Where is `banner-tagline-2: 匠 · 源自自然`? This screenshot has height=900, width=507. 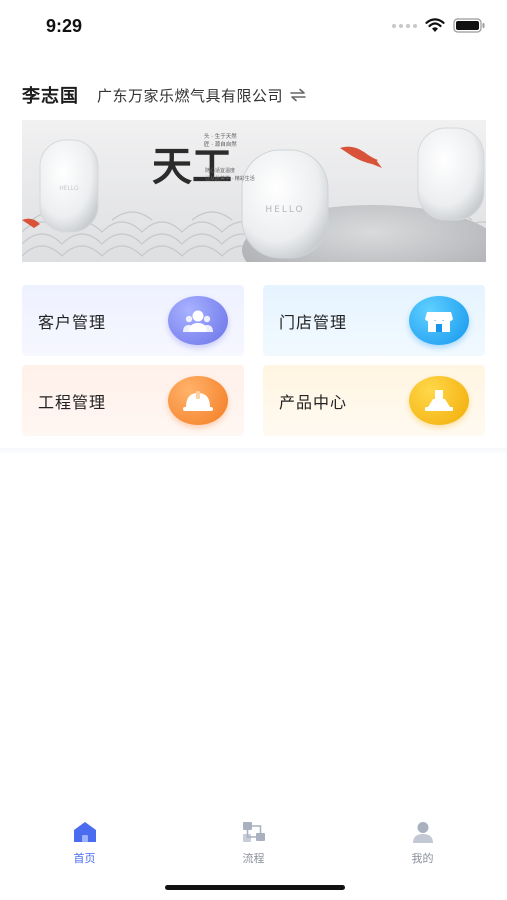
banner-tagline-2: 匠 · 源自自然 is located at coordinates (220, 144).